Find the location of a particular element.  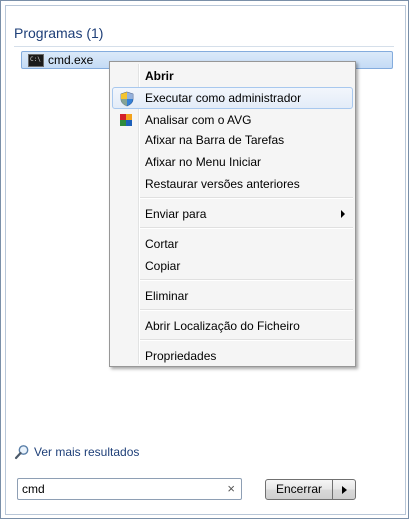

menu-item-copy: Copiar is located at coordinates (232, 266).